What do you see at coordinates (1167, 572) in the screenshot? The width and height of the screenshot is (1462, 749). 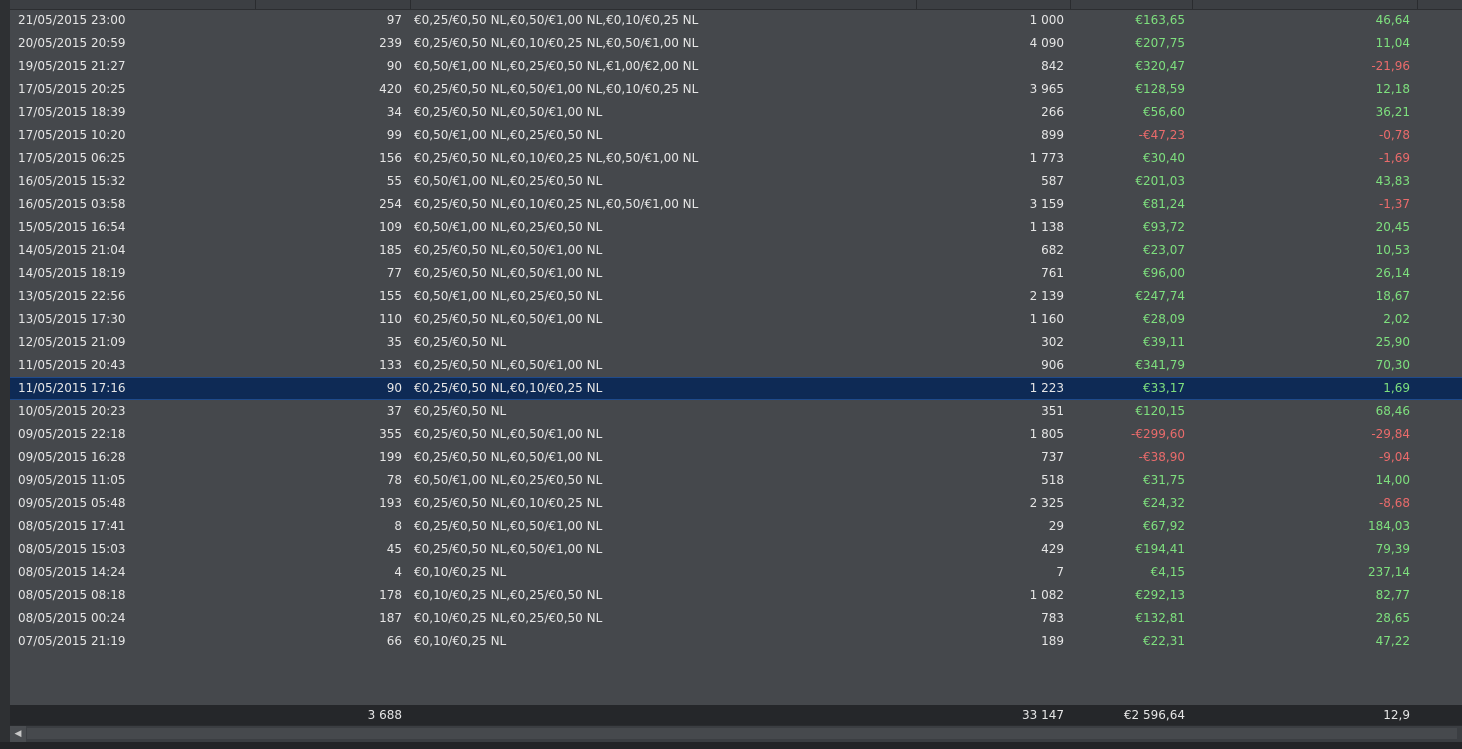 I see `session-amount: €4,15` at bounding box center [1167, 572].